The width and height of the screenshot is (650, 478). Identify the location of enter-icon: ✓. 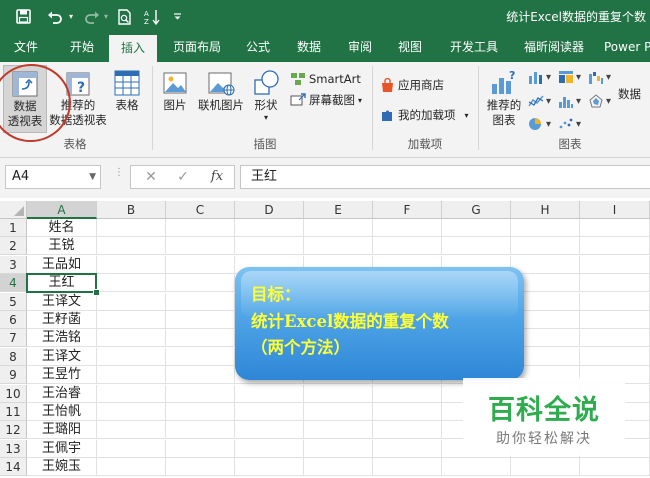
(183, 177).